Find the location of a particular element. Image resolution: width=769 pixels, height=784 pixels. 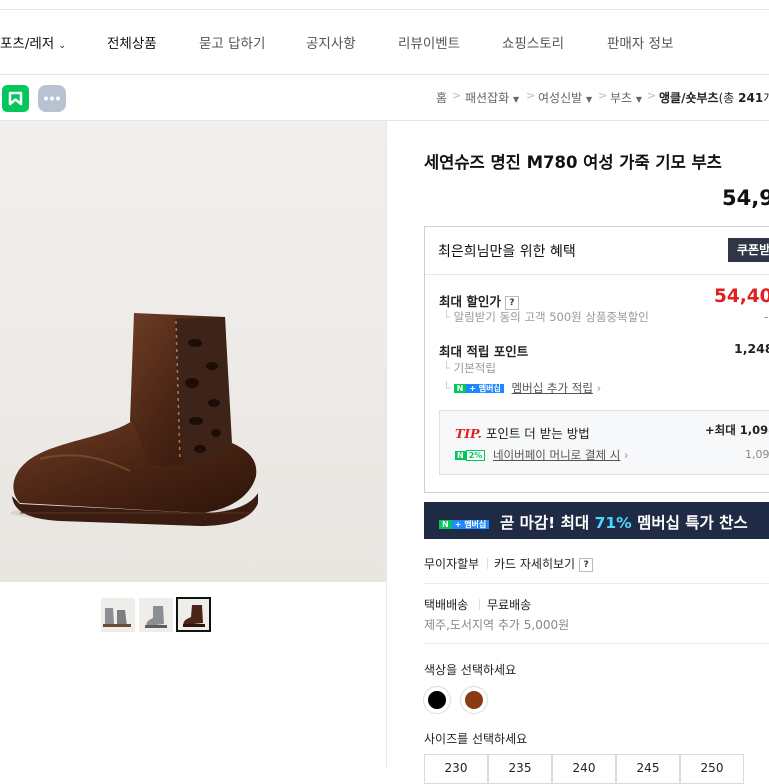

basic-points-label: └ 기본적립 is located at coordinates (469, 368).